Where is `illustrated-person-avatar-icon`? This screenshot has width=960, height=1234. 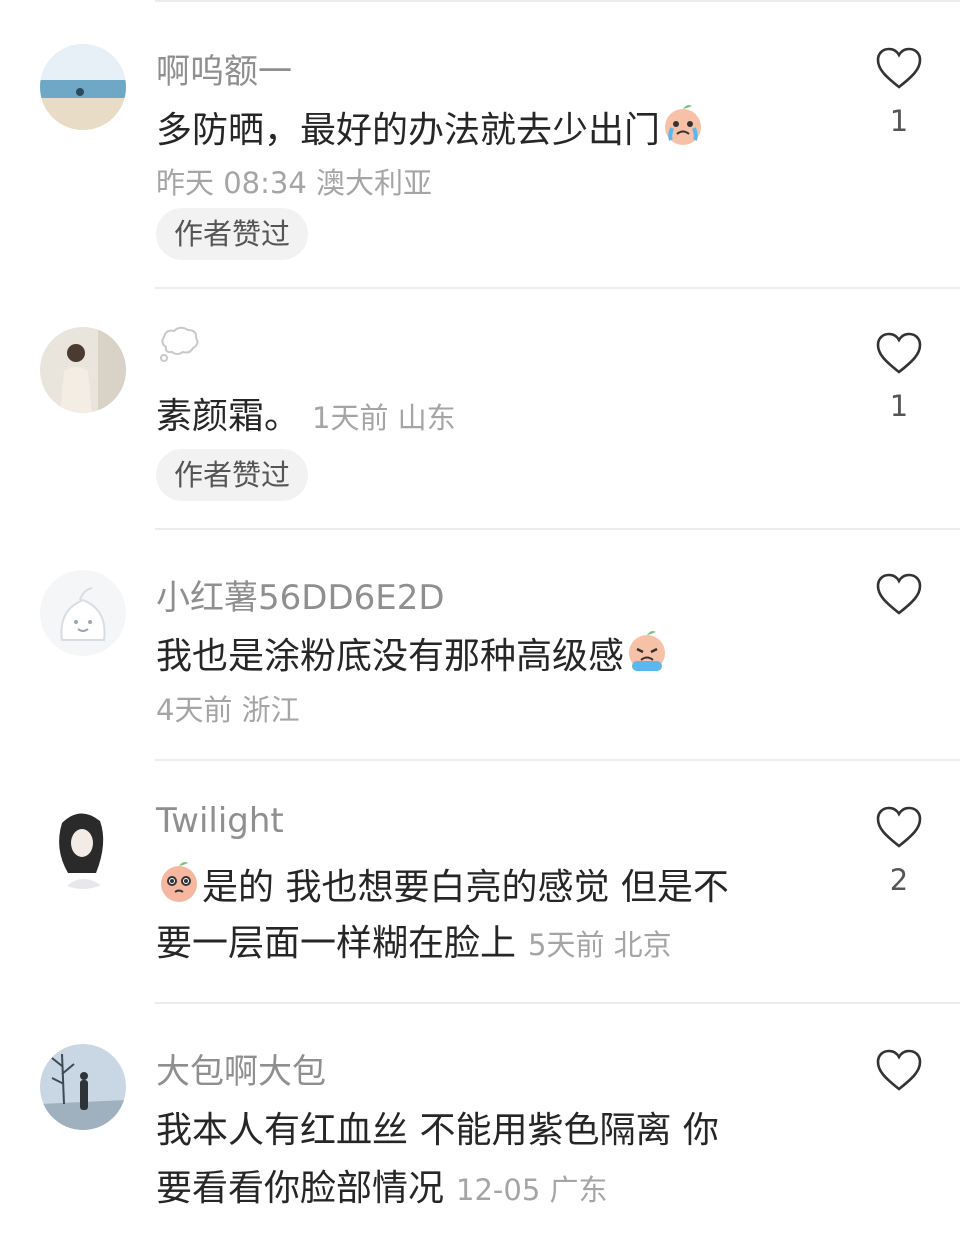 illustrated-person-avatar-icon is located at coordinates (83, 846).